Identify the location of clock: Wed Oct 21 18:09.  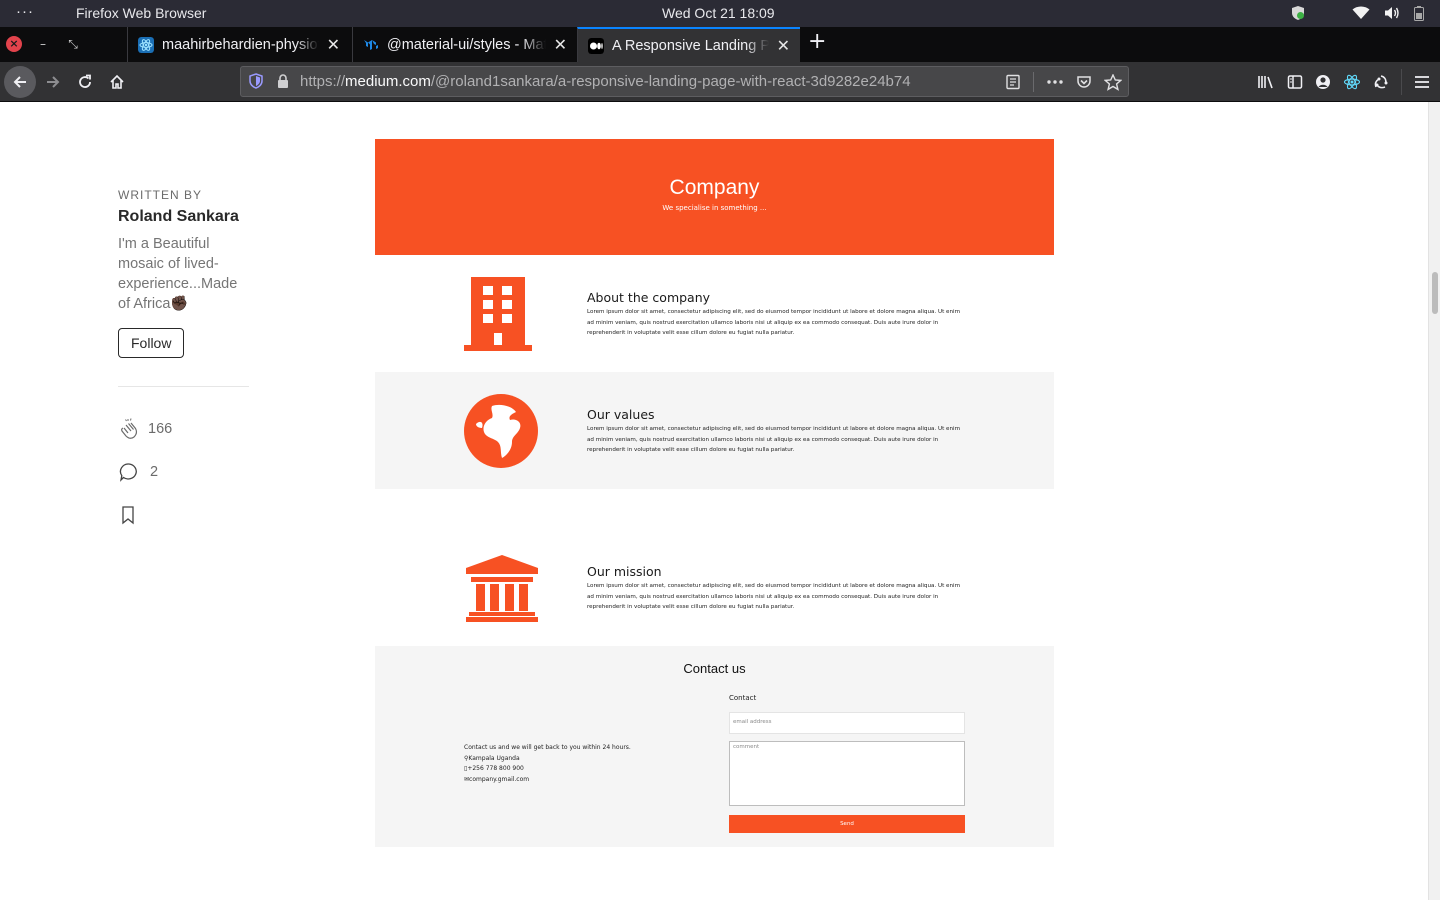
(718, 13).